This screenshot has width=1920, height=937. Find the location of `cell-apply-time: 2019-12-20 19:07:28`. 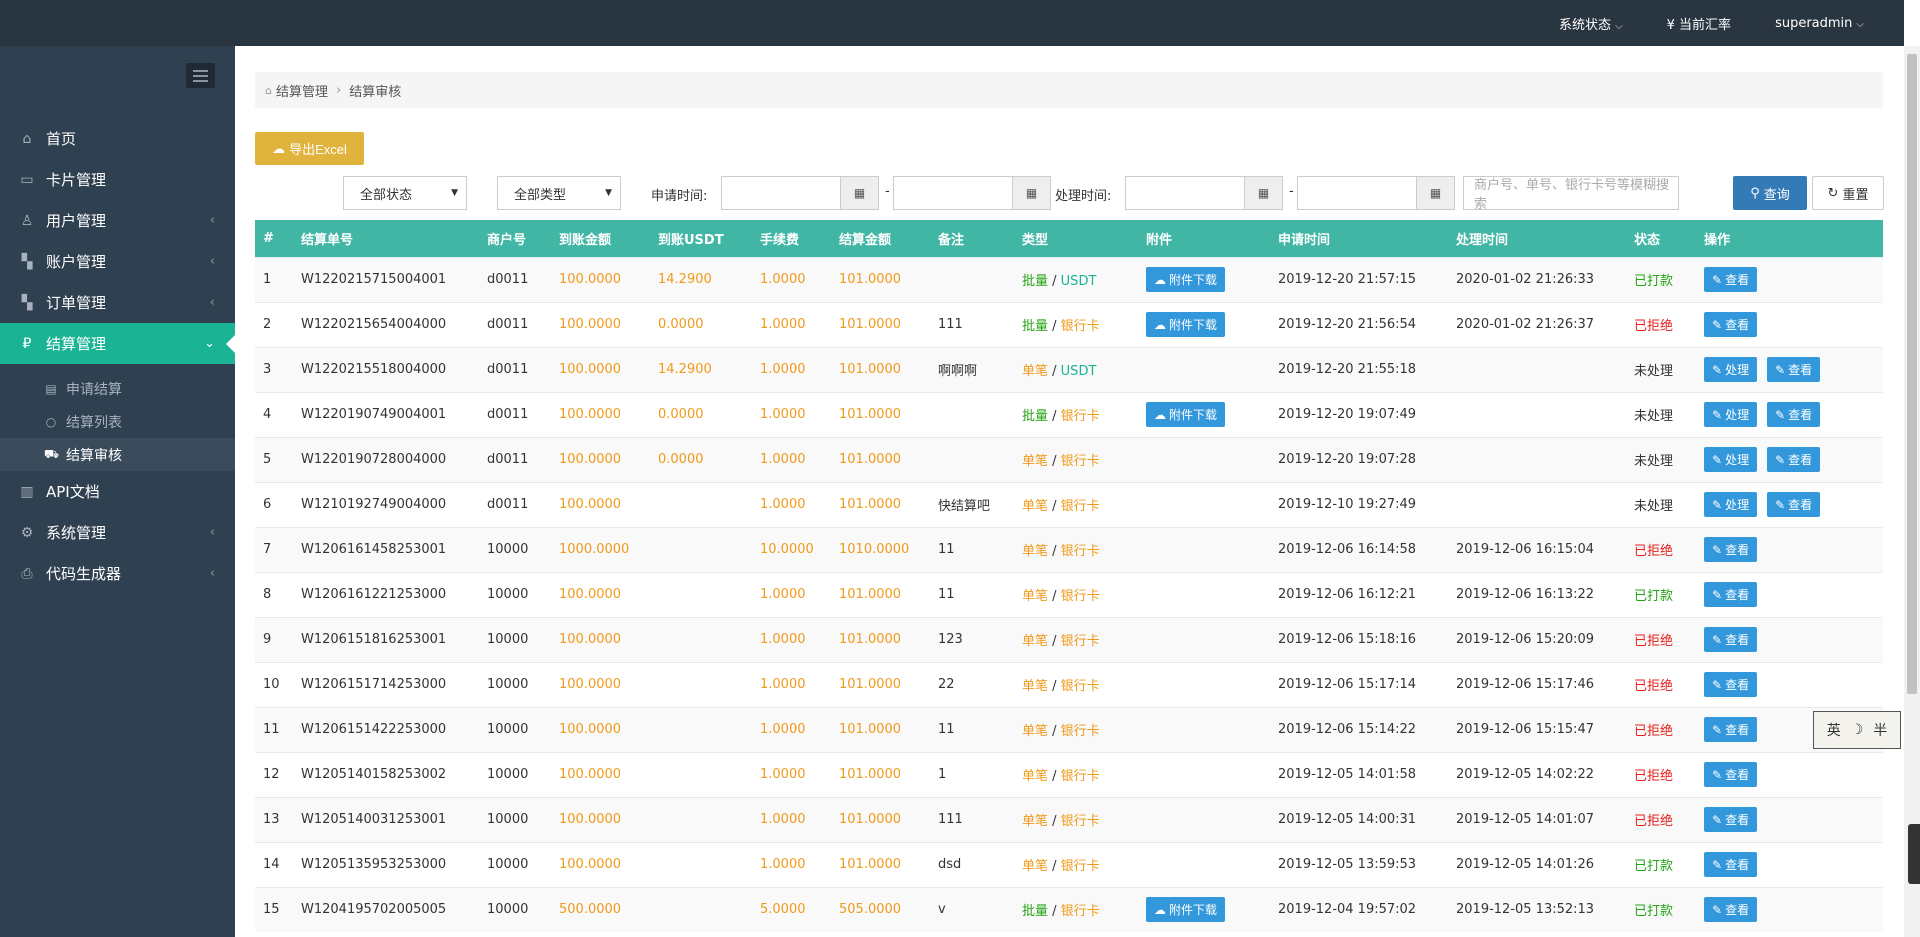

cell-apply-time: 2019-12-20 19:07:28 is located at coordinates (1359, 459).